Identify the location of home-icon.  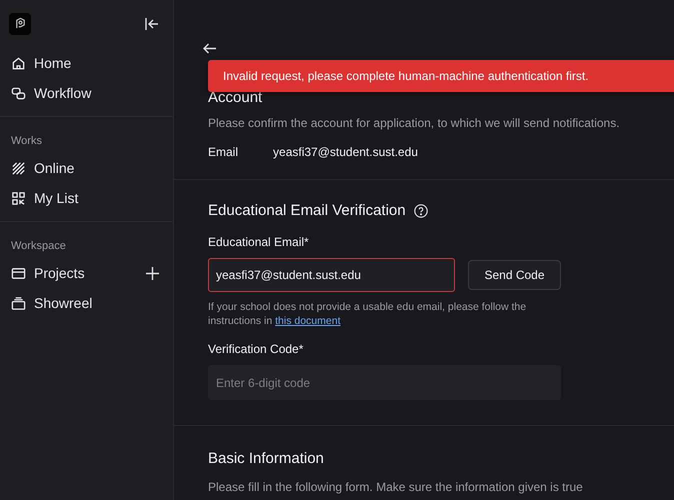
(18, 63).